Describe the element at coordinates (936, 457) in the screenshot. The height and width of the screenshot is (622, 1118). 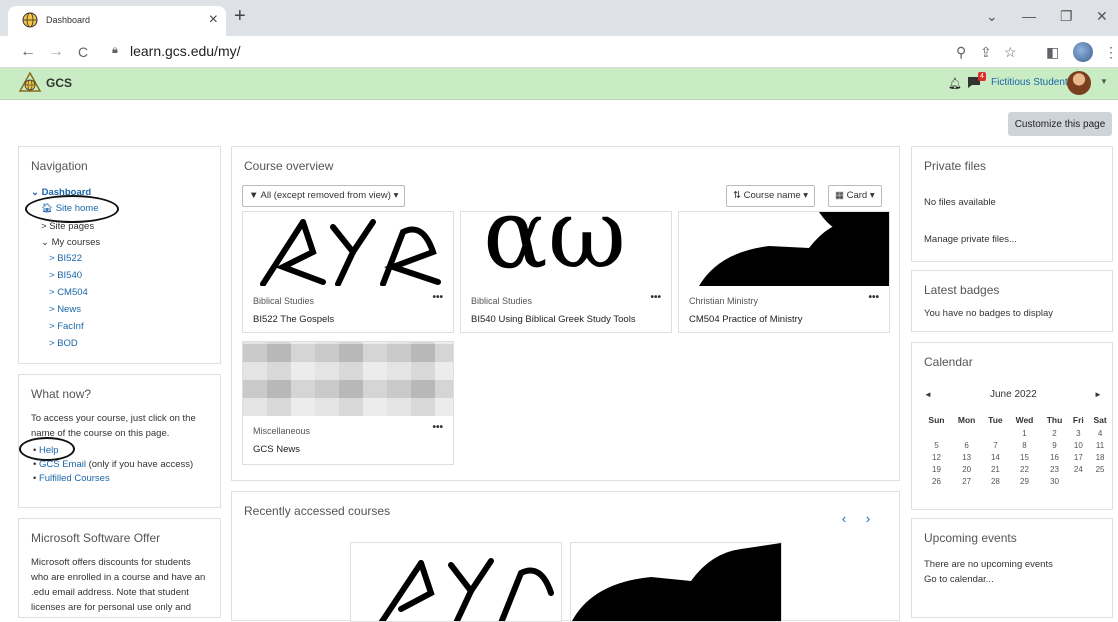
I see `calendar-day: 12` at that location.